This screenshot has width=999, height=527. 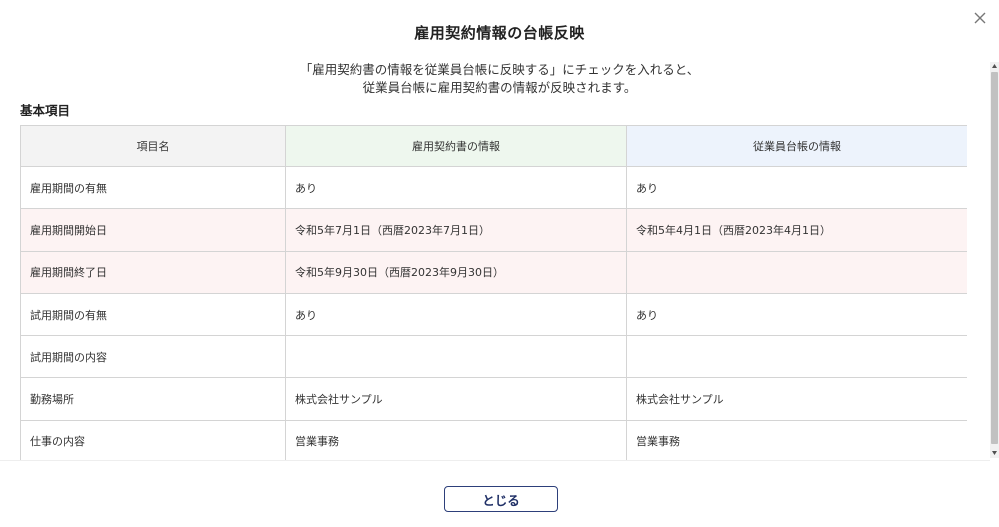 What do you see at coordinates (456, 357) in the screenshot?
I see `row-contract-value` at bounding box center [456, 357].